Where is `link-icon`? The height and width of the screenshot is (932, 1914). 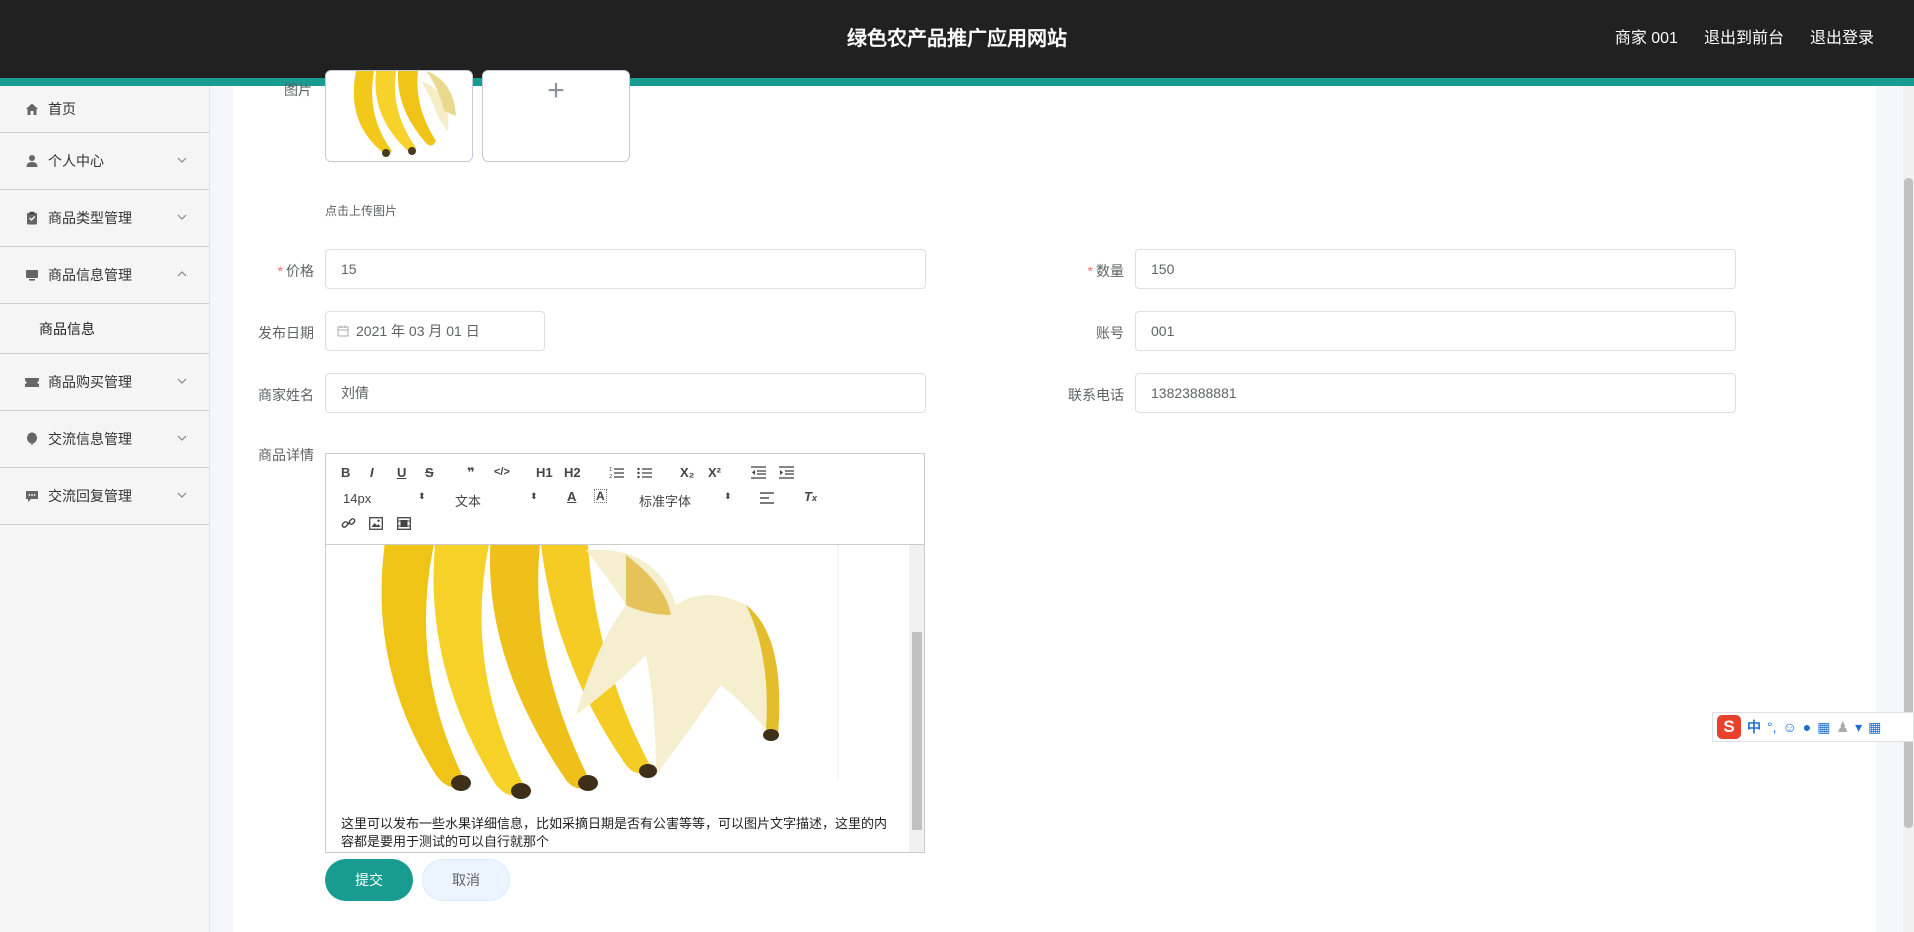 link-icon is located at coordinates (348, 523).